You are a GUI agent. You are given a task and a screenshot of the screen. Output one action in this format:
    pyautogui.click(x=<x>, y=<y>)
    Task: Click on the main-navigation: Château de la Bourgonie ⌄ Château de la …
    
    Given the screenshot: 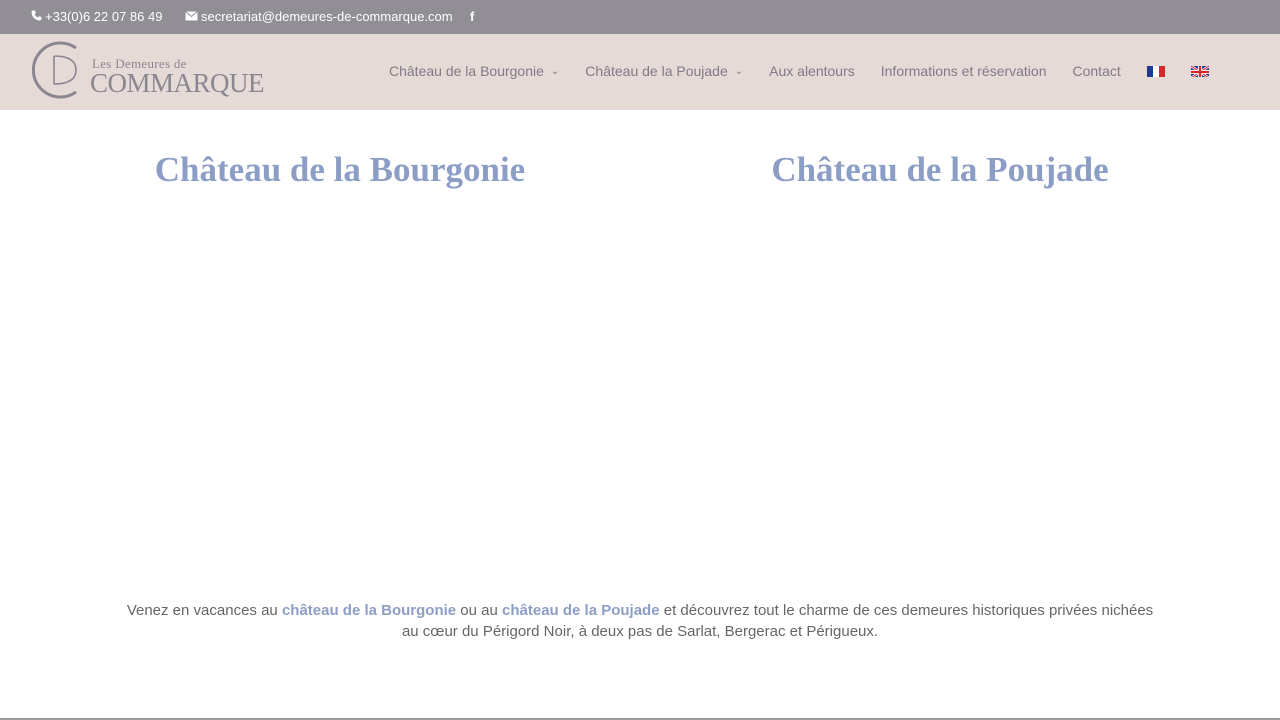 What is the action you would take?
    pyautogui.click(x=799, y=71)
    